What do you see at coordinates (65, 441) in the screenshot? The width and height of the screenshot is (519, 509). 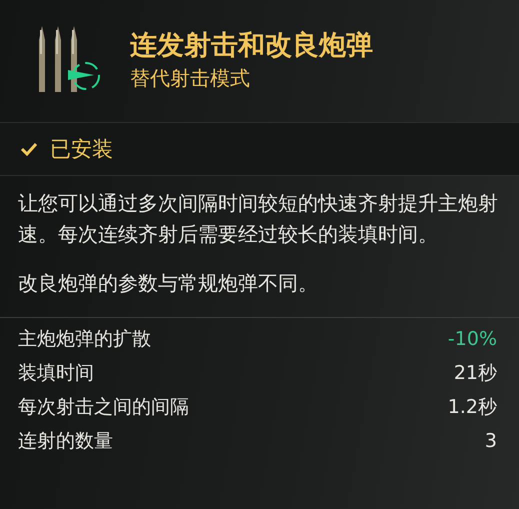 I see `stat-label: 连射的数量` at bounding box center [65, 441].